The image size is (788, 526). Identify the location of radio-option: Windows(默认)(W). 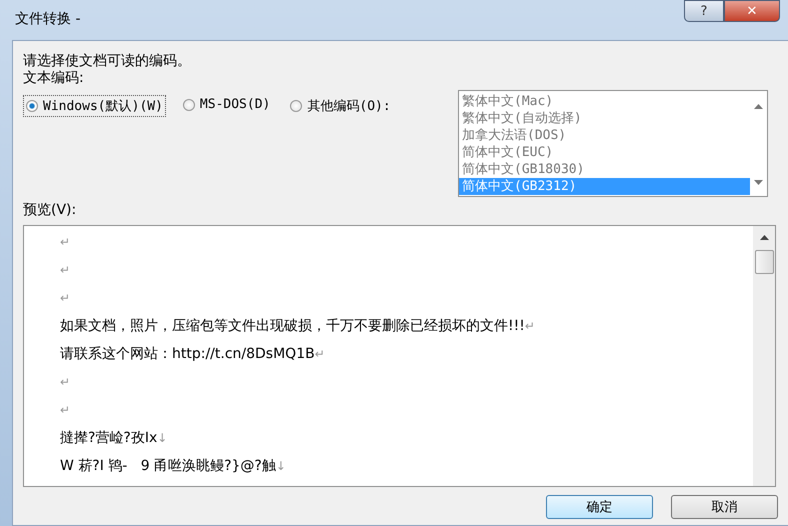
(94, 106).